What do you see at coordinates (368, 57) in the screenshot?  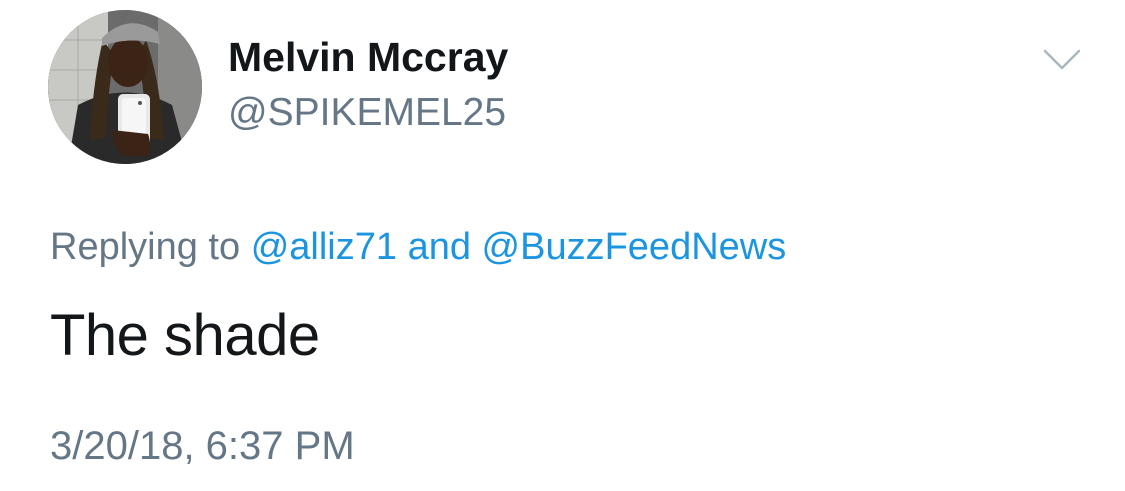 I see `author-display-name: Melvin Mccray` at bounding box center [368, 57].